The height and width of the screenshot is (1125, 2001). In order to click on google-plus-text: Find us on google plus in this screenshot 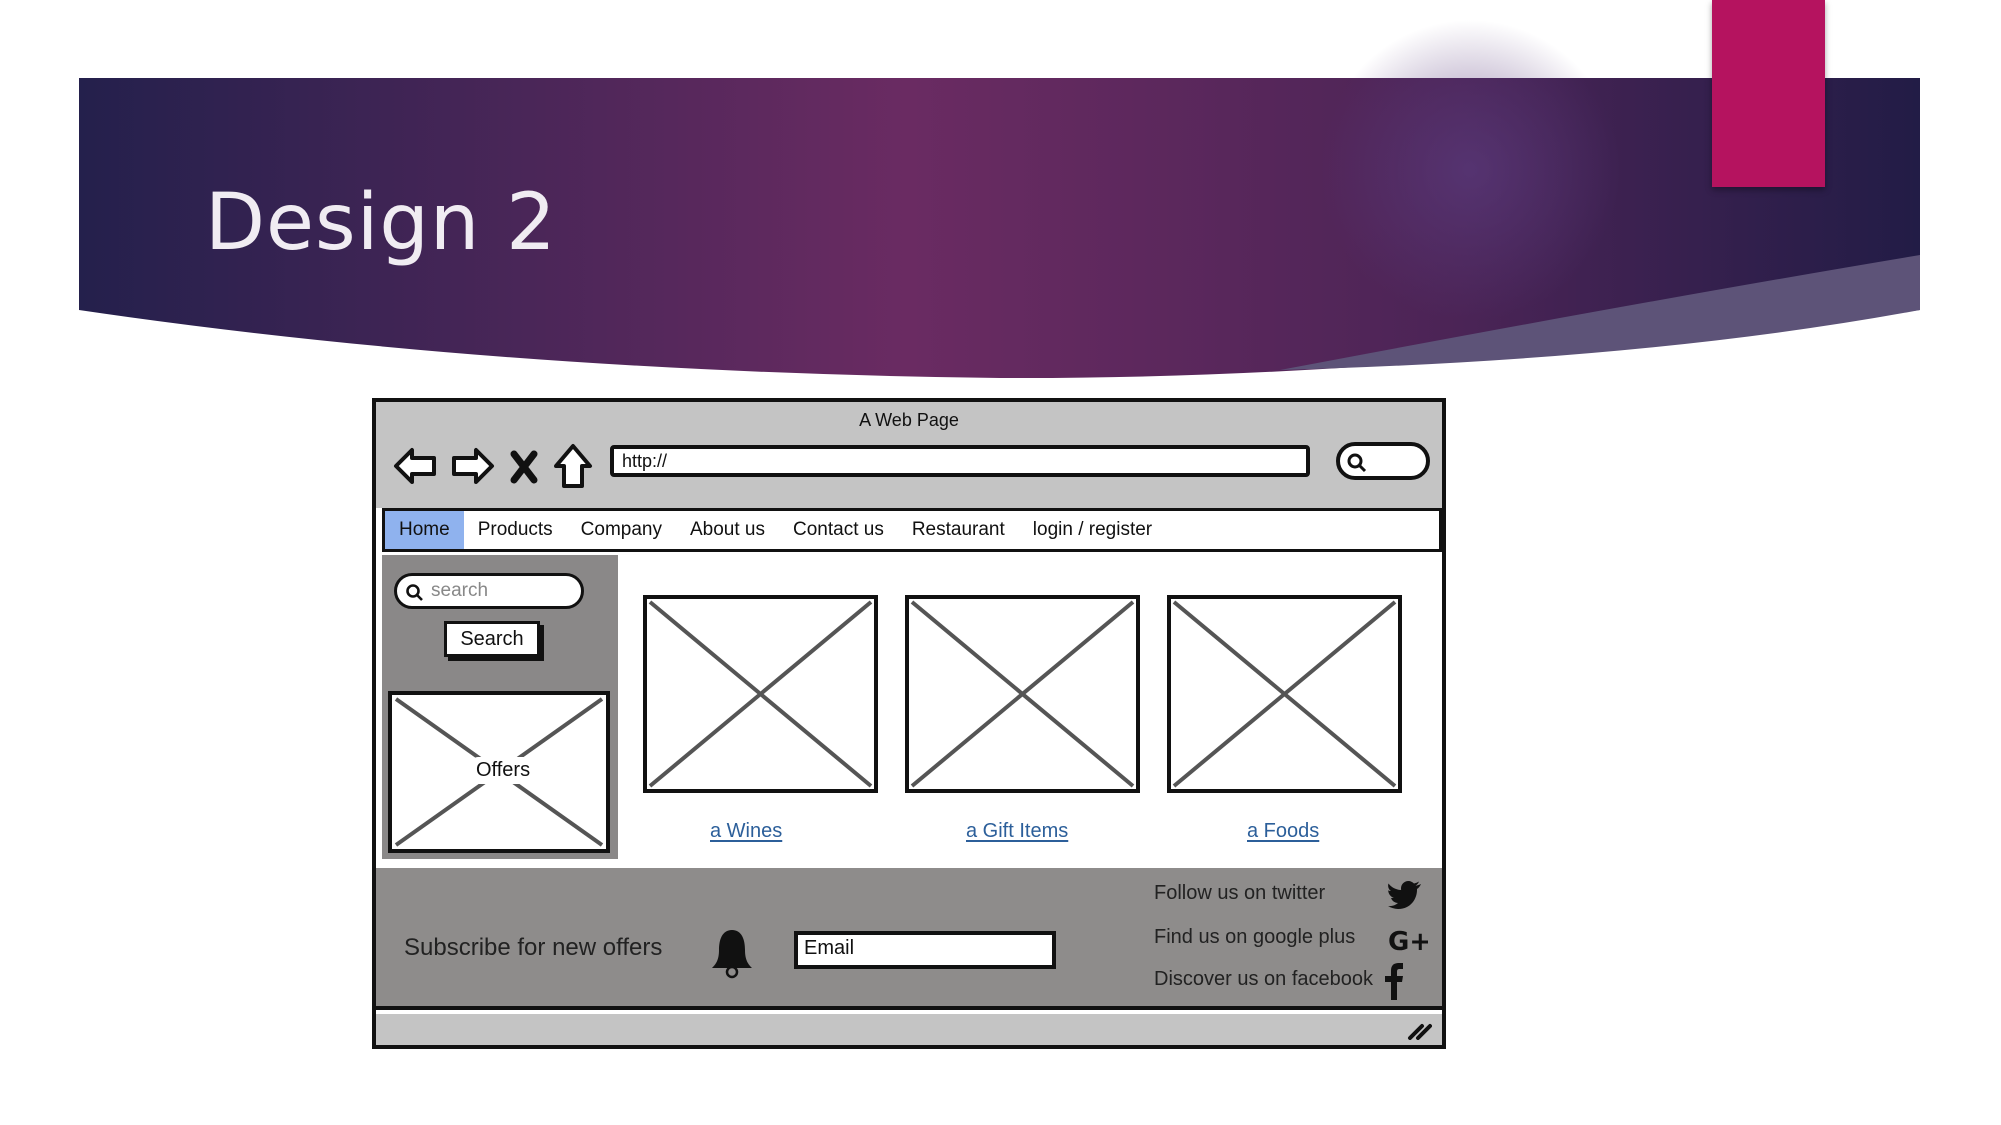, I will do `click(1254, 937)`.